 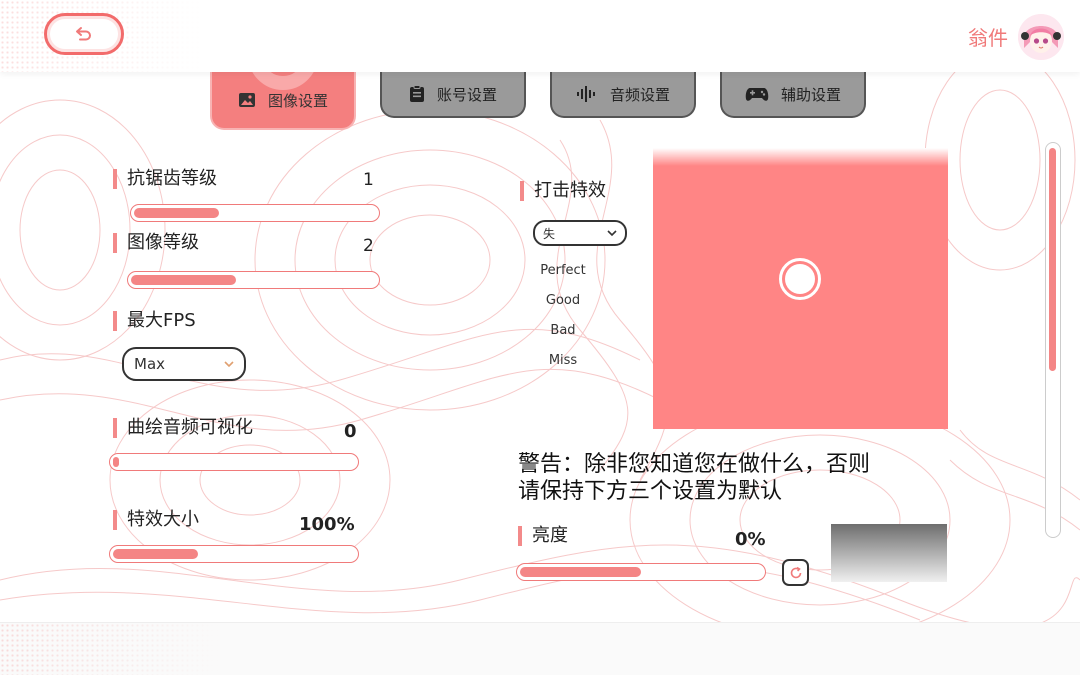 I want to click on tab-label: 辅助设置, so click(x=810, y=94).